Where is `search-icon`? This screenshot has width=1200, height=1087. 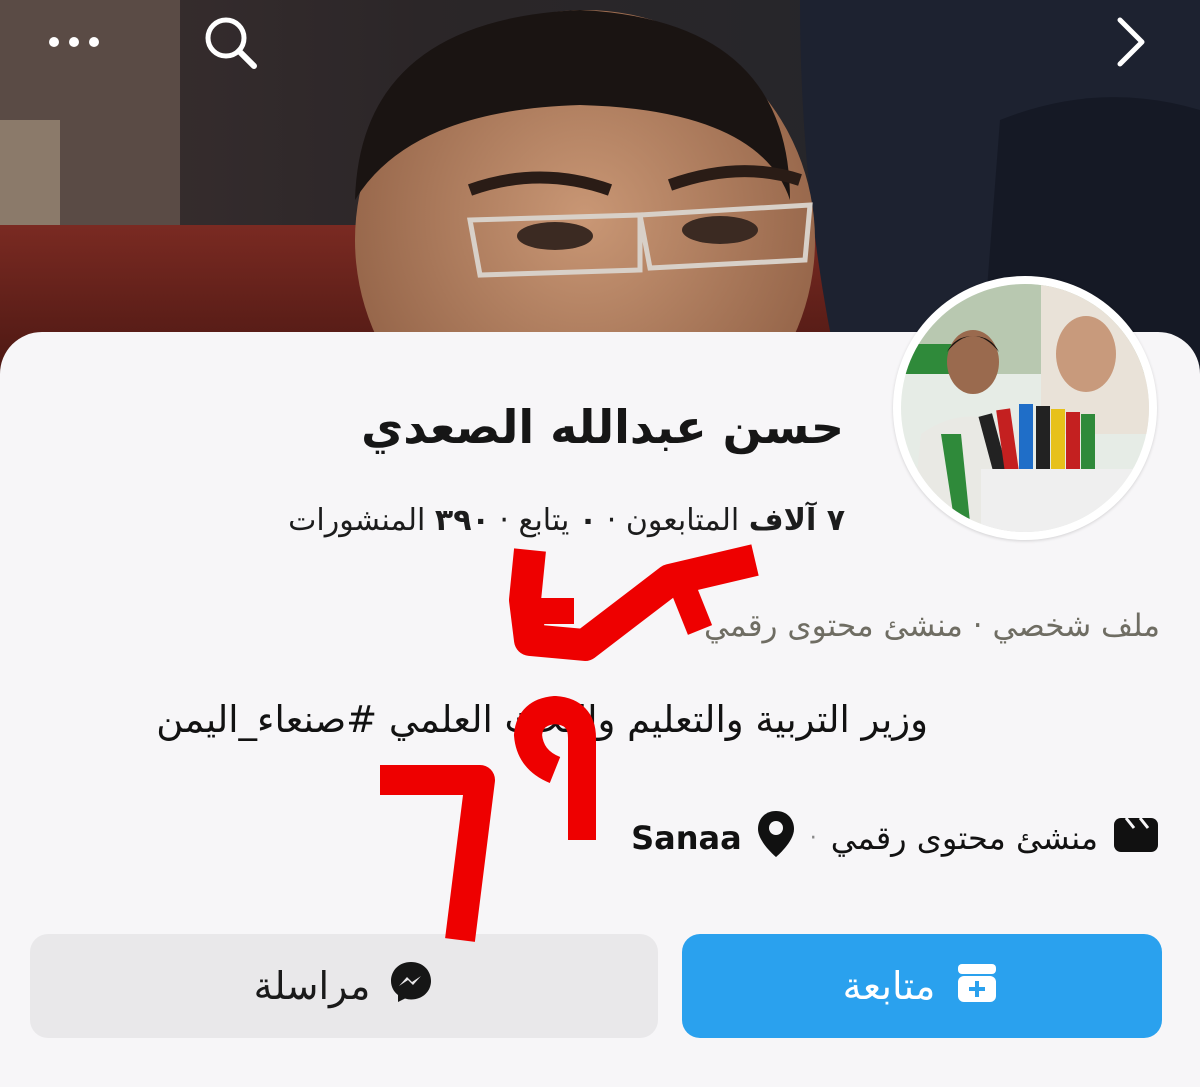 search-icon is located at coordinates (231, 43).